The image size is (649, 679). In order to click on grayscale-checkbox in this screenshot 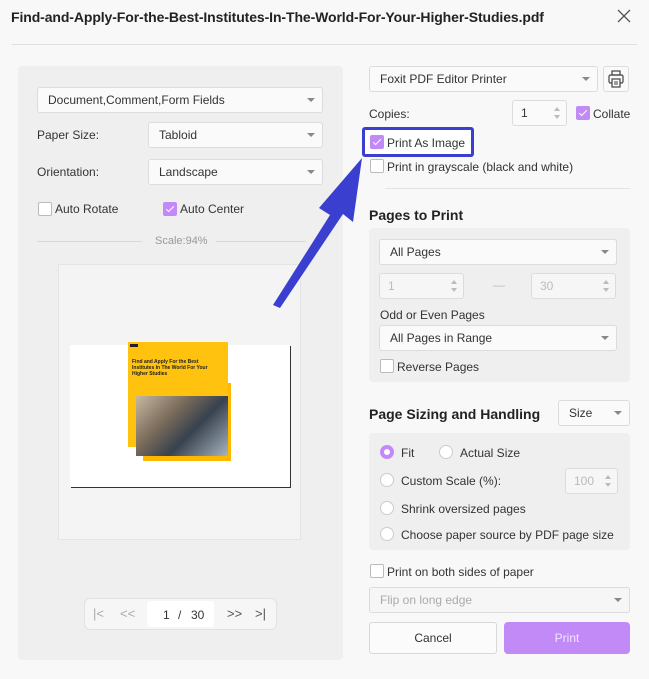, I will do `click(377, 166)`.